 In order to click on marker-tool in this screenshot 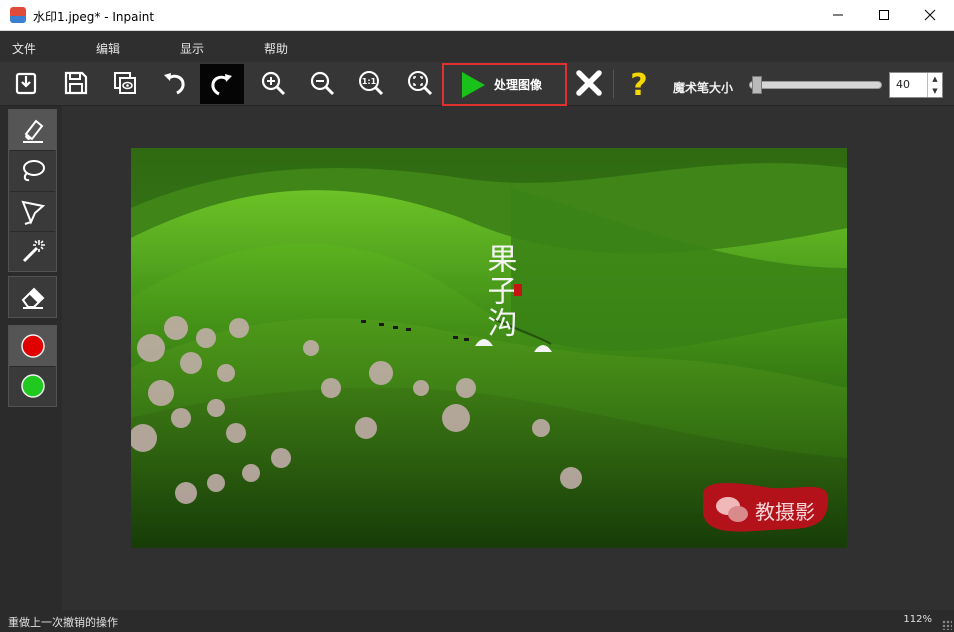, I will do `click(32, 130)`.